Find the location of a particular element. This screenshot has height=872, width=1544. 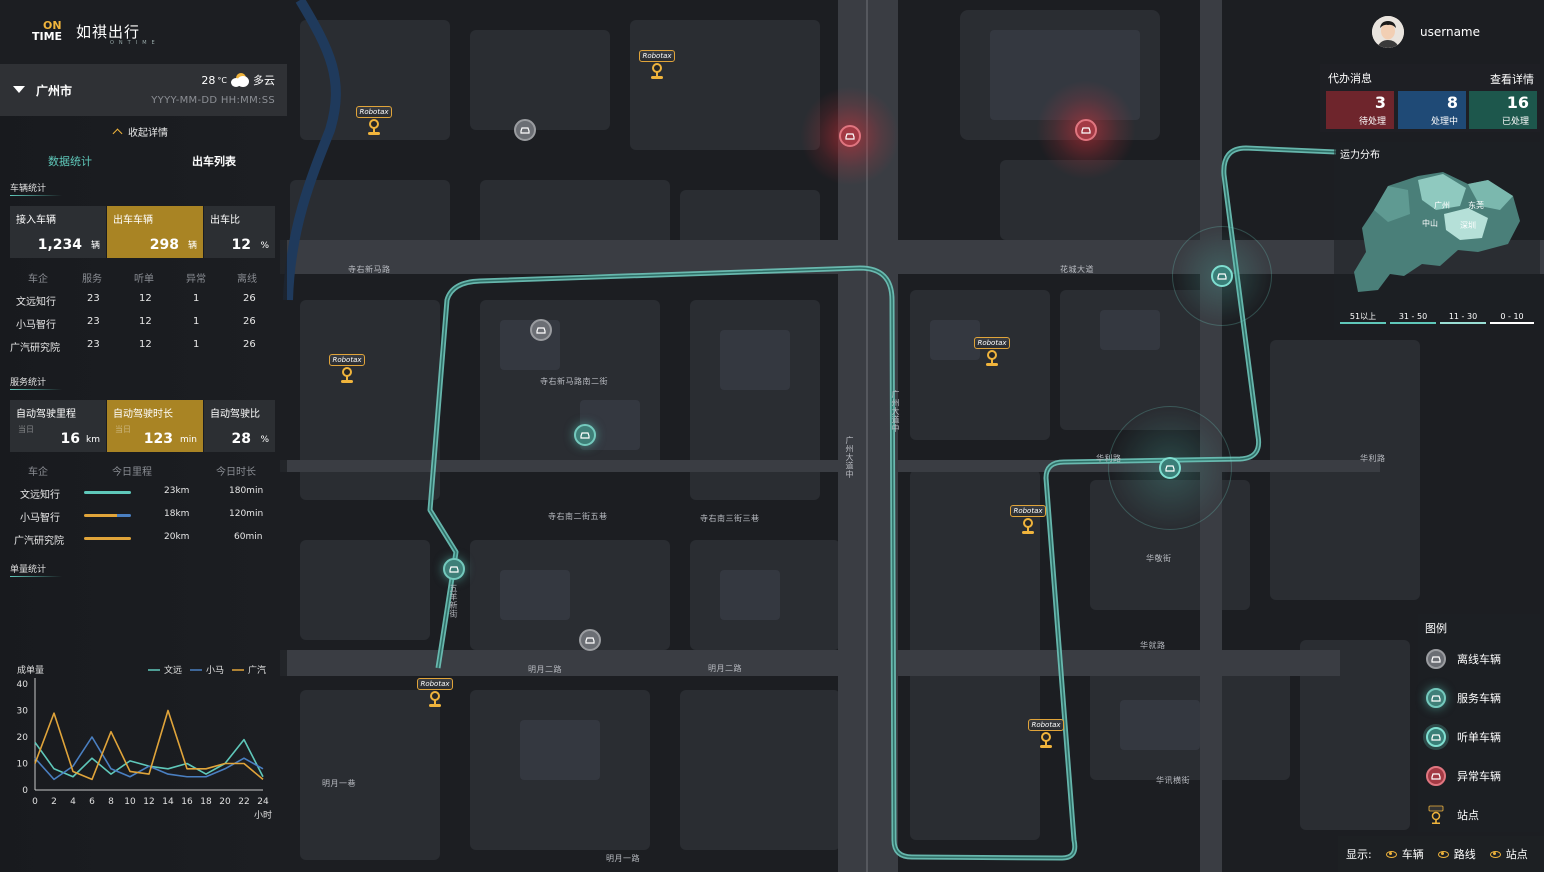

map-label: 华就路 is located at coordinates (1153, 645).